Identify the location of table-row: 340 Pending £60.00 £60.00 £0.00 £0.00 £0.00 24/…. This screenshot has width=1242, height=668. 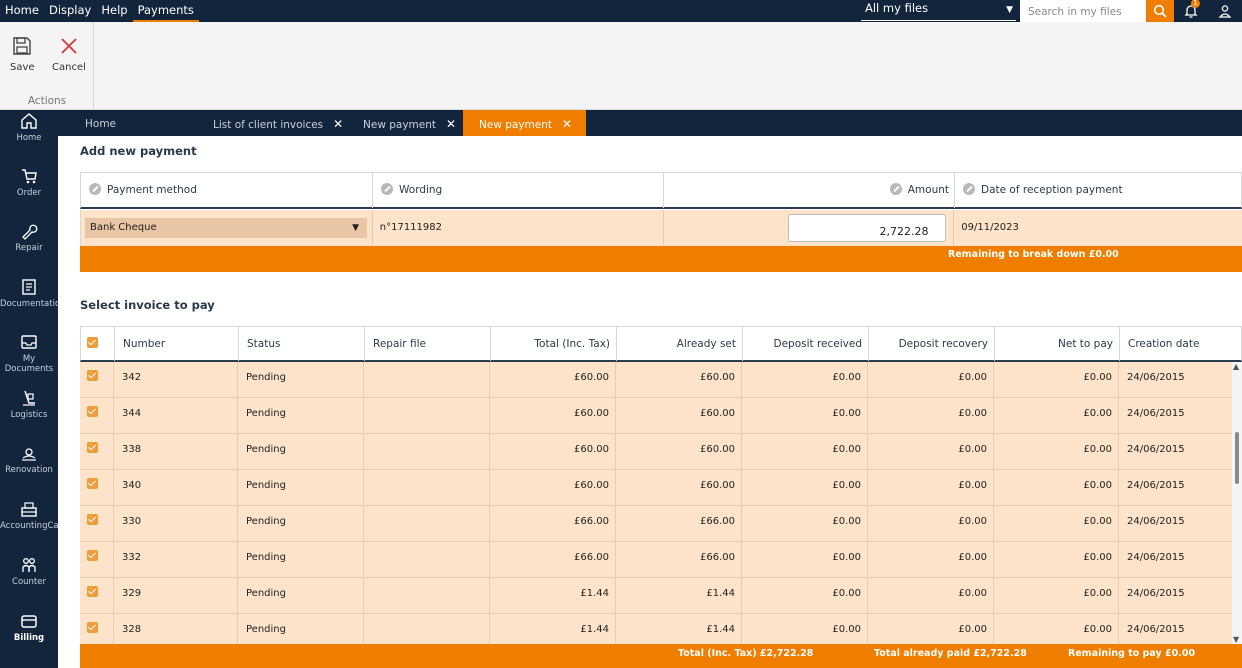
(661, 488).